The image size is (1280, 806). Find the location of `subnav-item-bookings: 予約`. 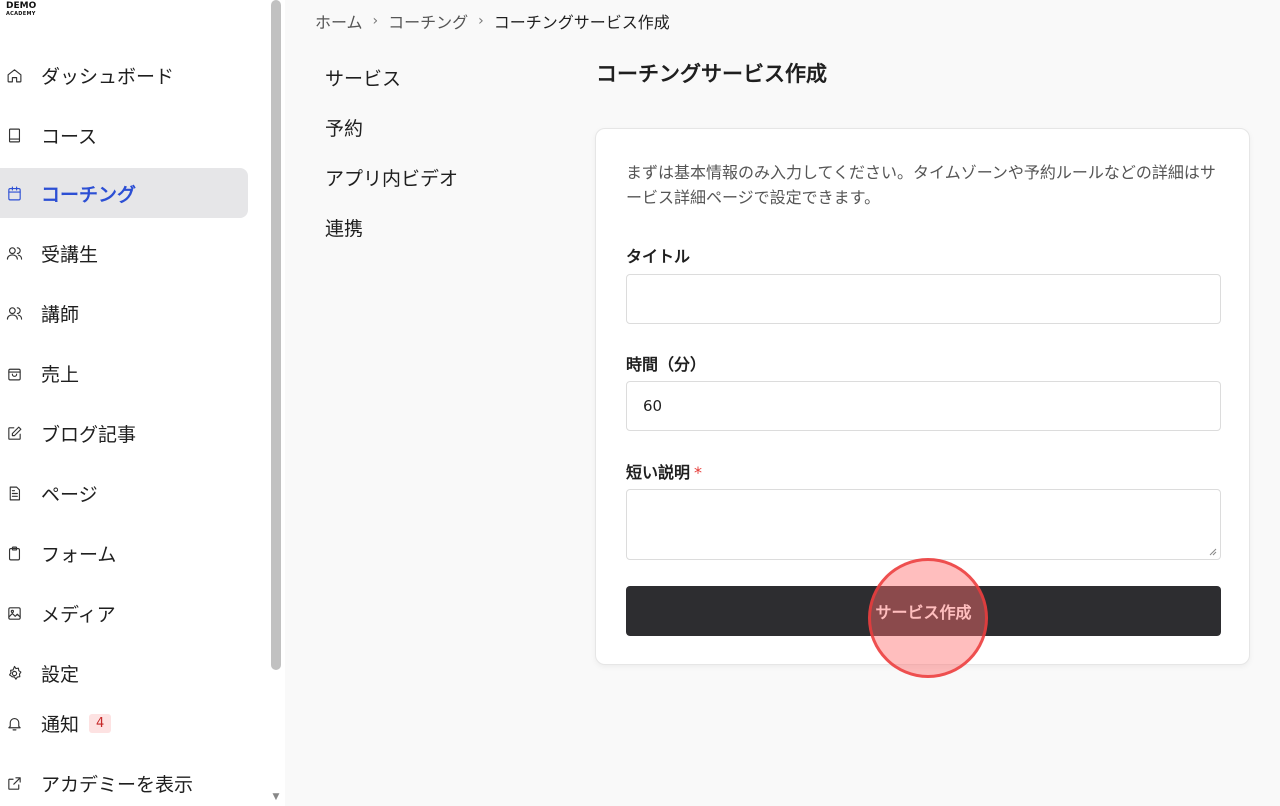

subnav-item-bookings: 予約 is located at coordinates (391, 141).